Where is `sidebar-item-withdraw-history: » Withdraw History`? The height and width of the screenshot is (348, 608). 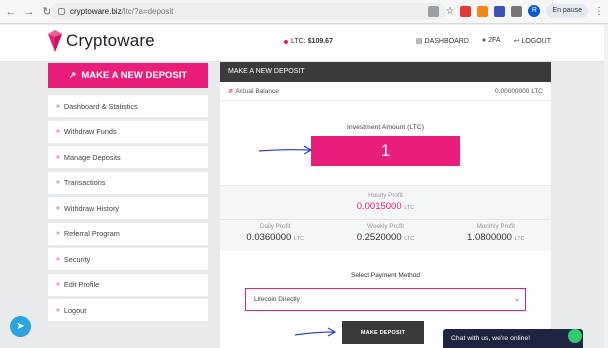
sidebar-item-withdraw-history: » Withdraw History is located at coordinates (128, 208).